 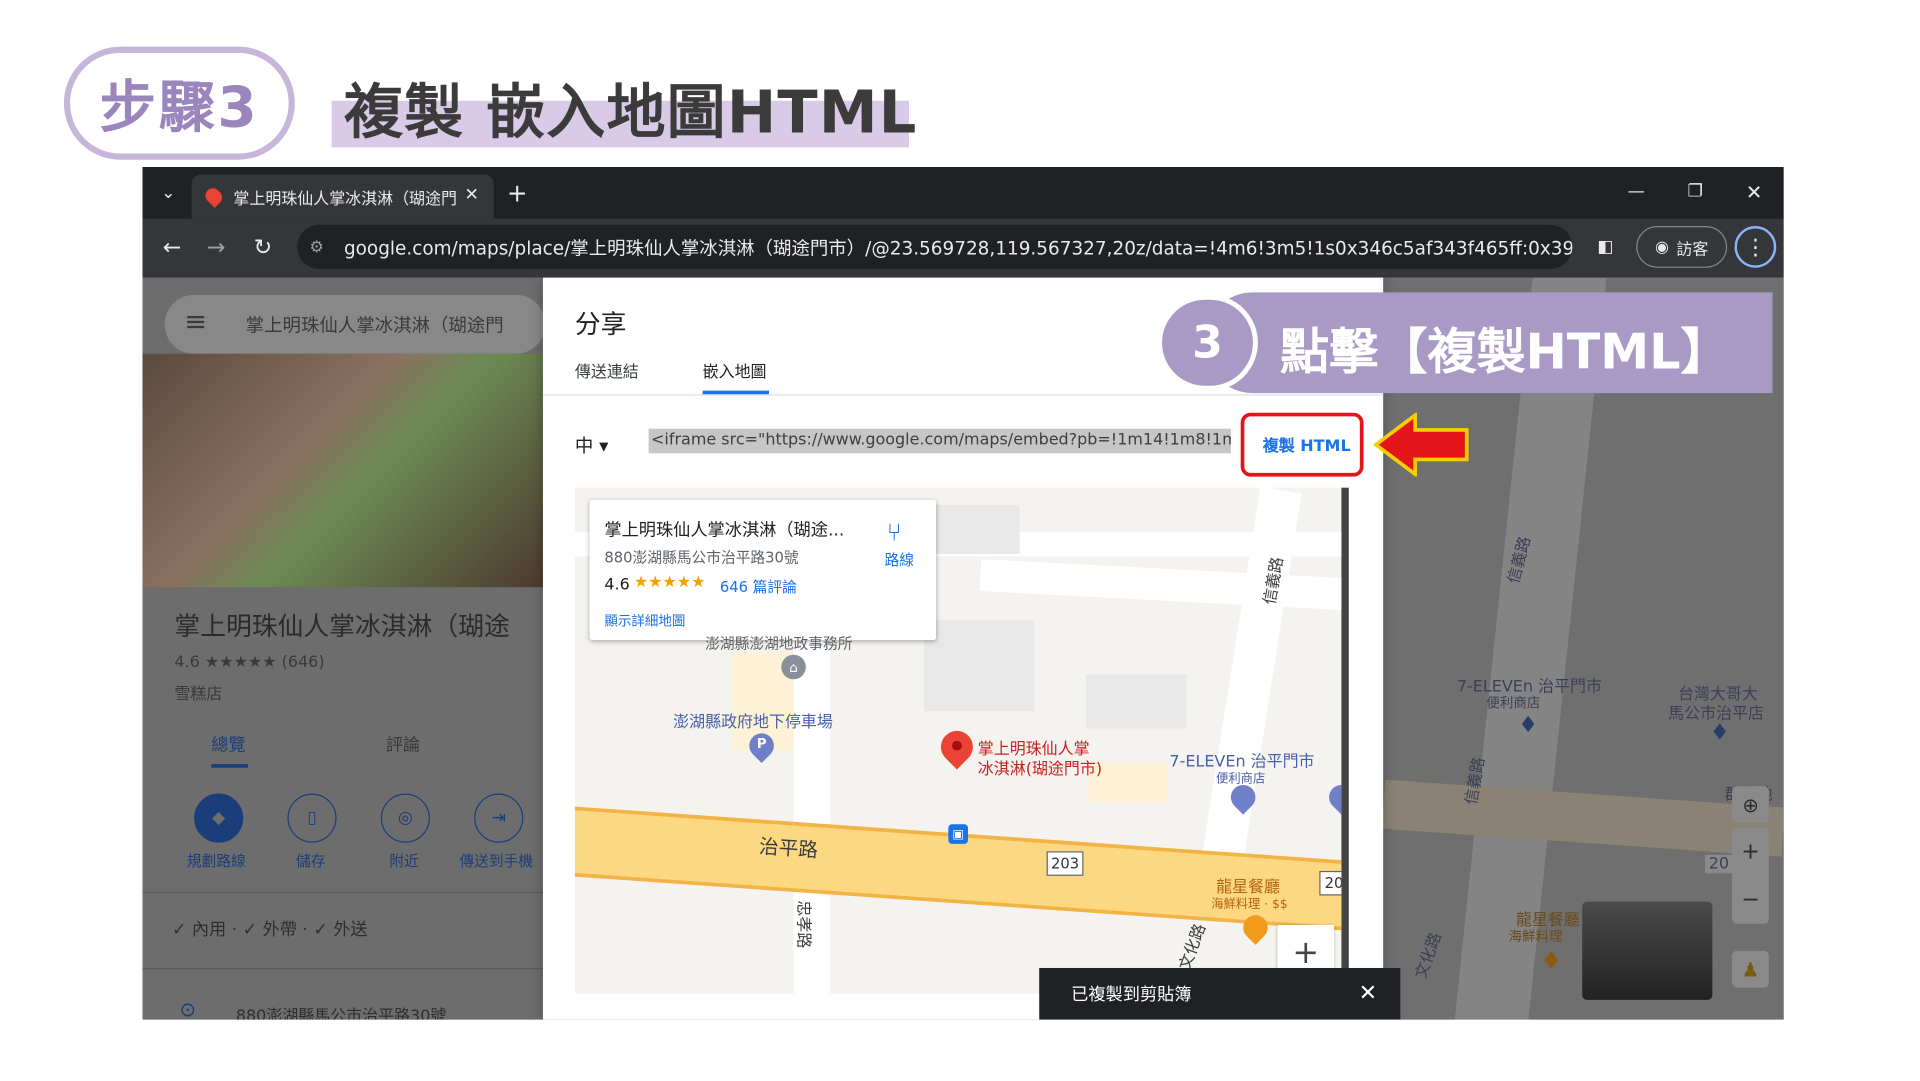 What do you see at coordinates (1333, 797) in the screenshot?
I see `shop-pin-icon` at bounding box center [1333, 797].